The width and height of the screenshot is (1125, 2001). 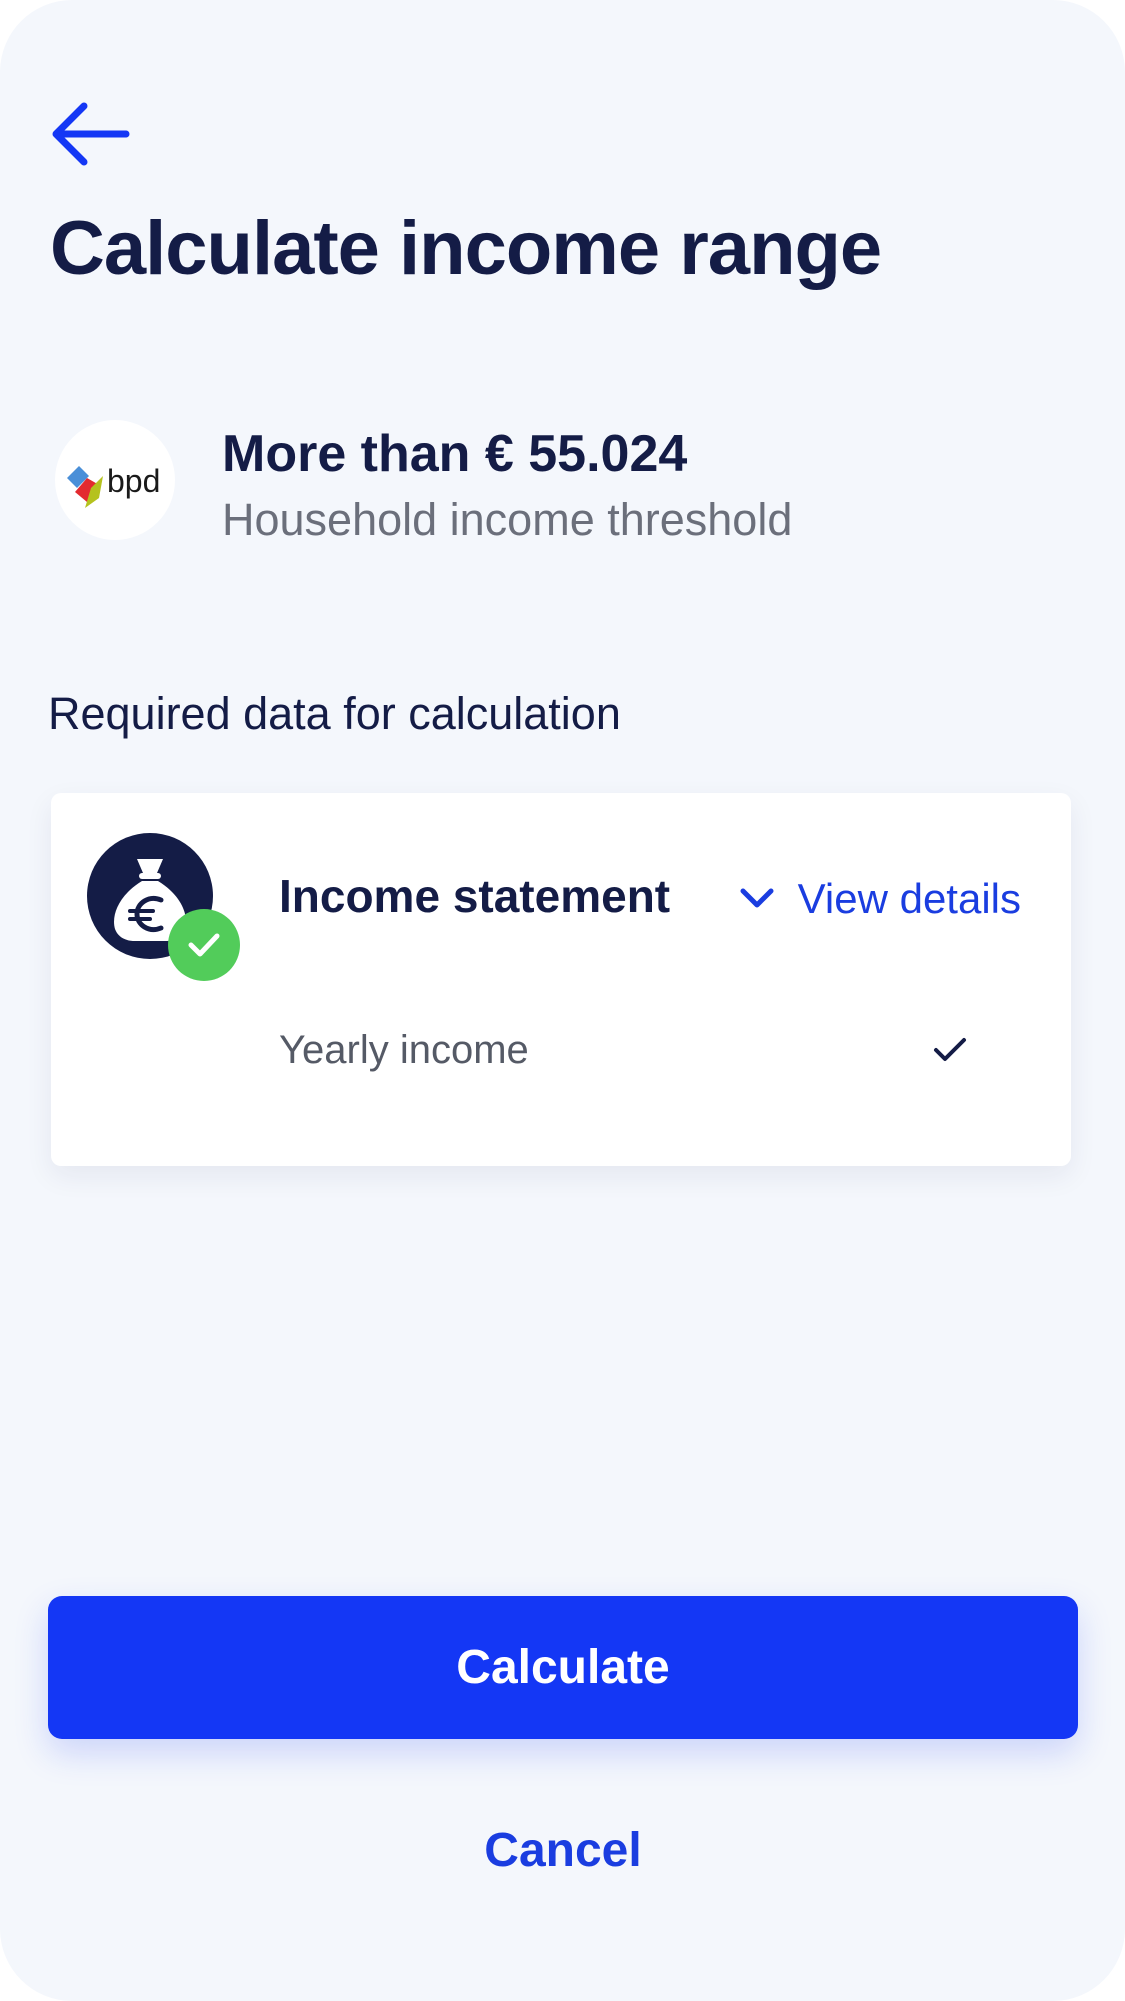 I want to click on chevron-down-icon, so click(x=757, y=898).